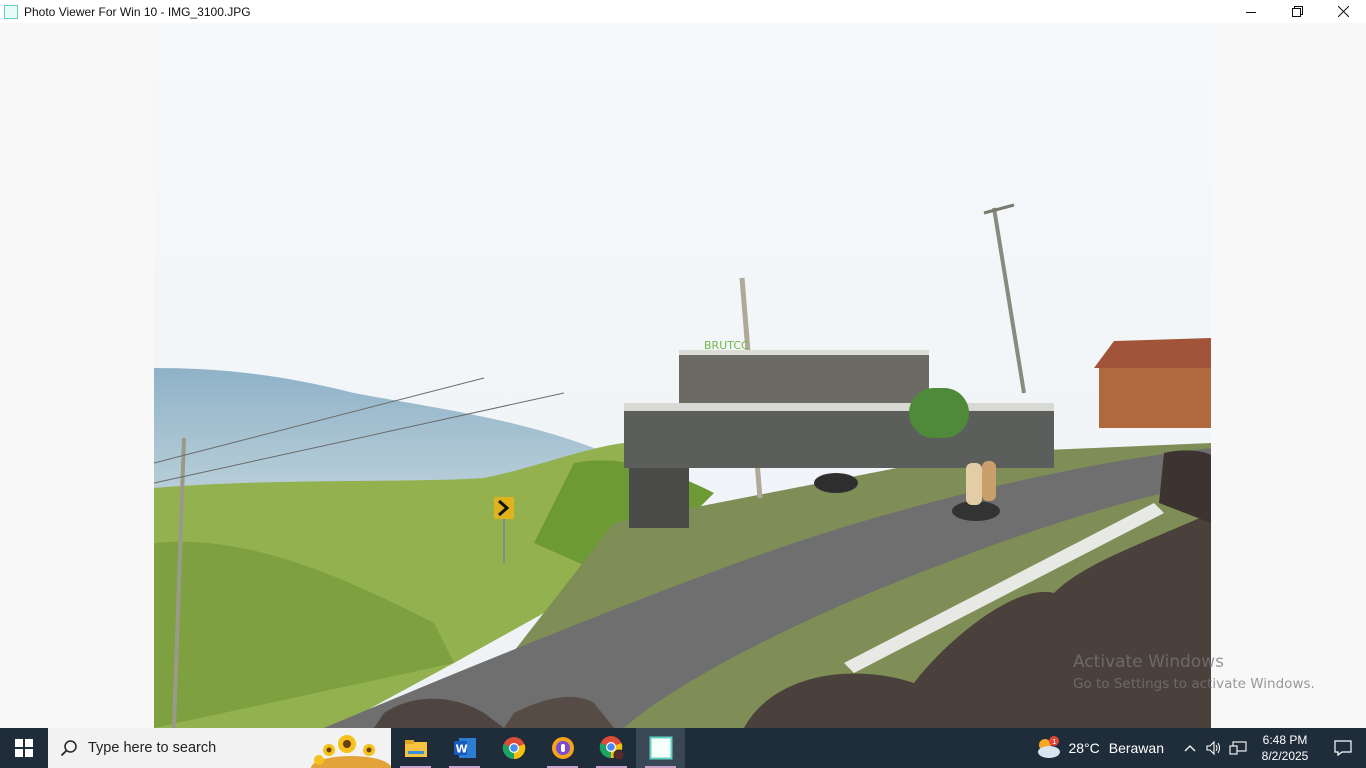 The height and width of the screenshot is (768, 1366). I want to click on cloud-sun-icon: 1, so click(1049, 747).